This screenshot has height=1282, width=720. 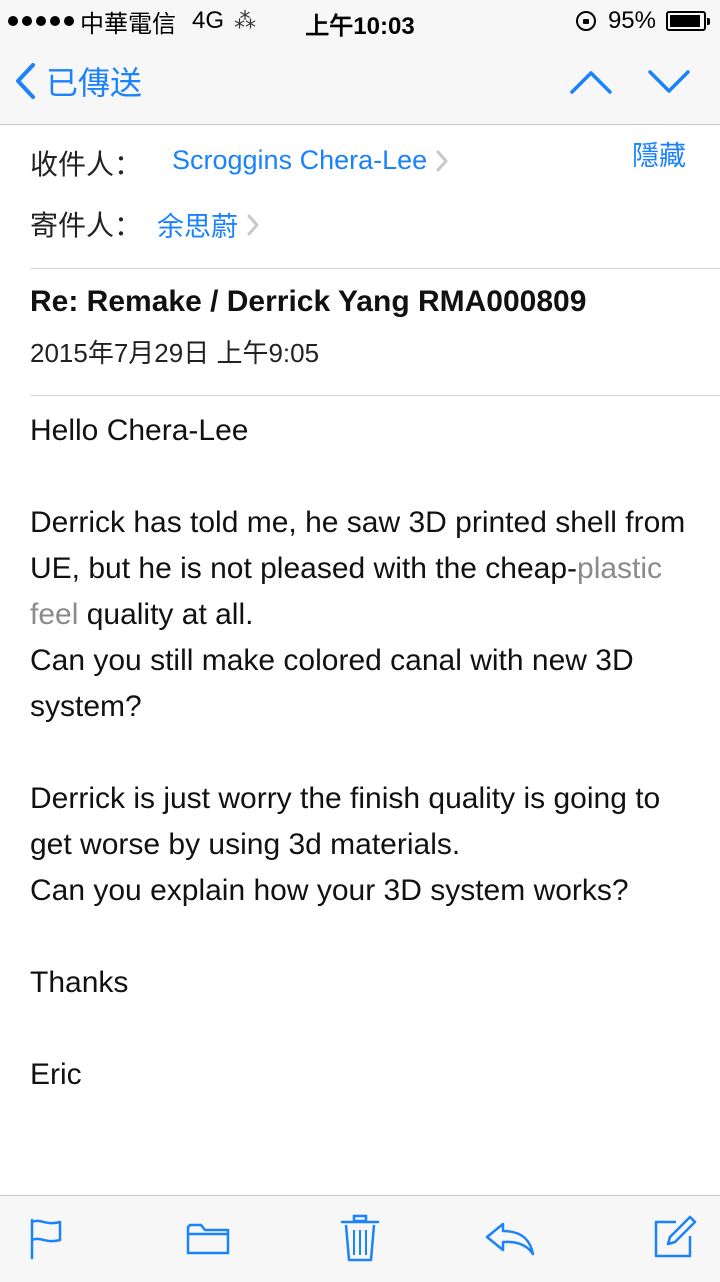 What do you see at coordinates (585, 21) in the screenshot?
I see `orientation-lock-icon` at bounding box center [585, 21].